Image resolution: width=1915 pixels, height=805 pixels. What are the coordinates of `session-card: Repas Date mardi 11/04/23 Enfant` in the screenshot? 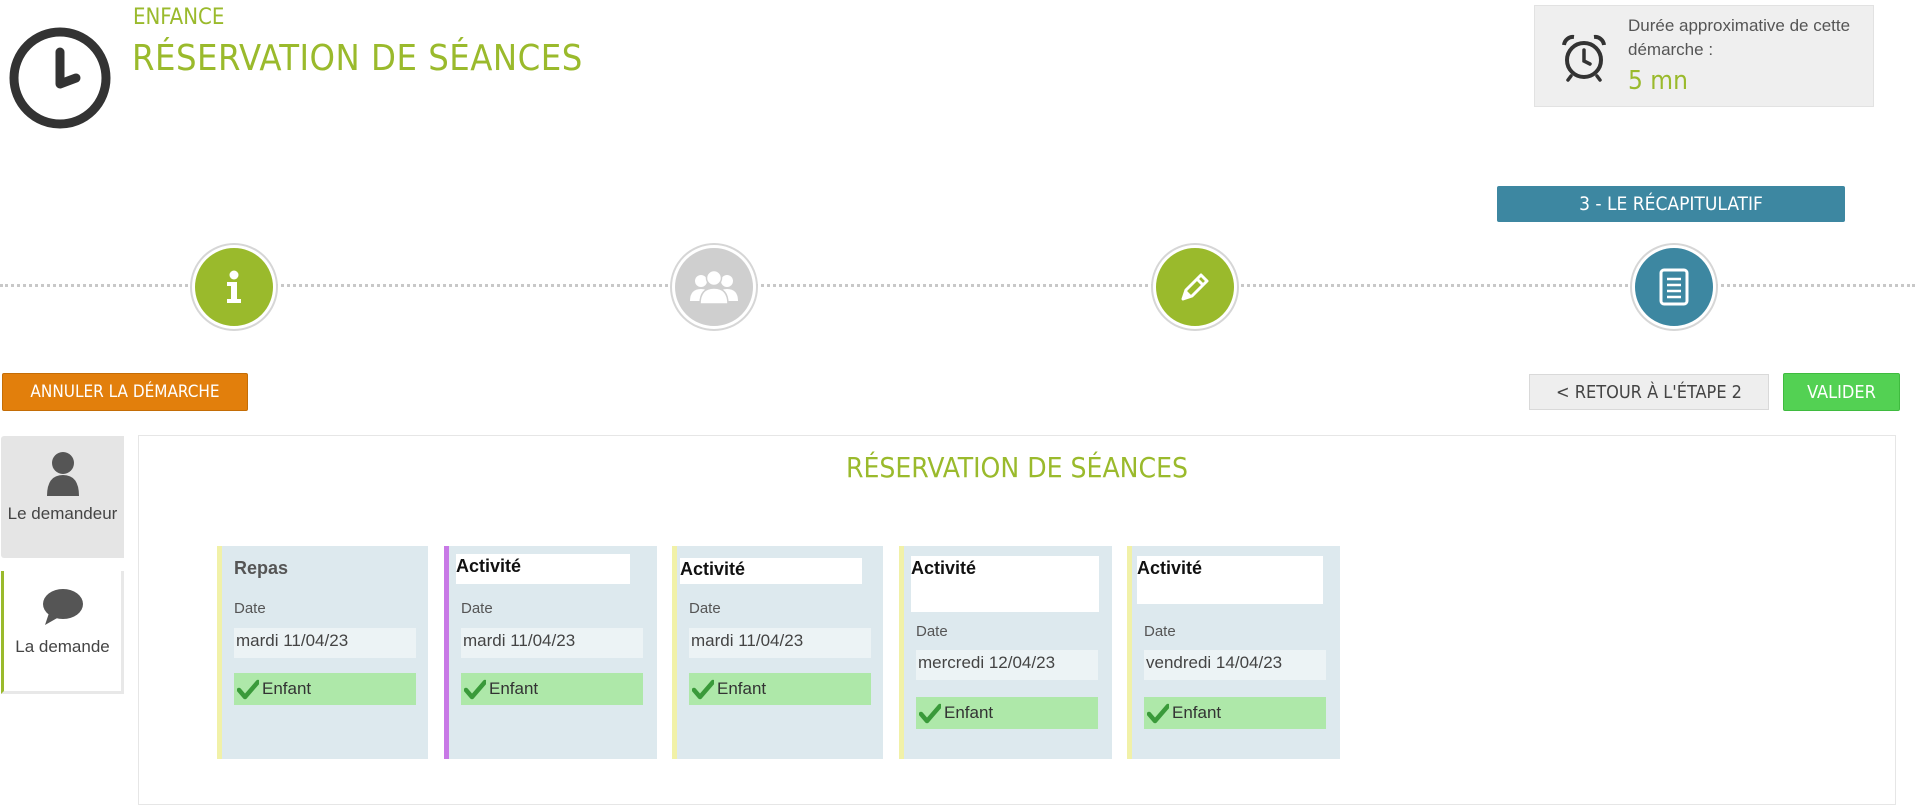 It's located at (322, 652).